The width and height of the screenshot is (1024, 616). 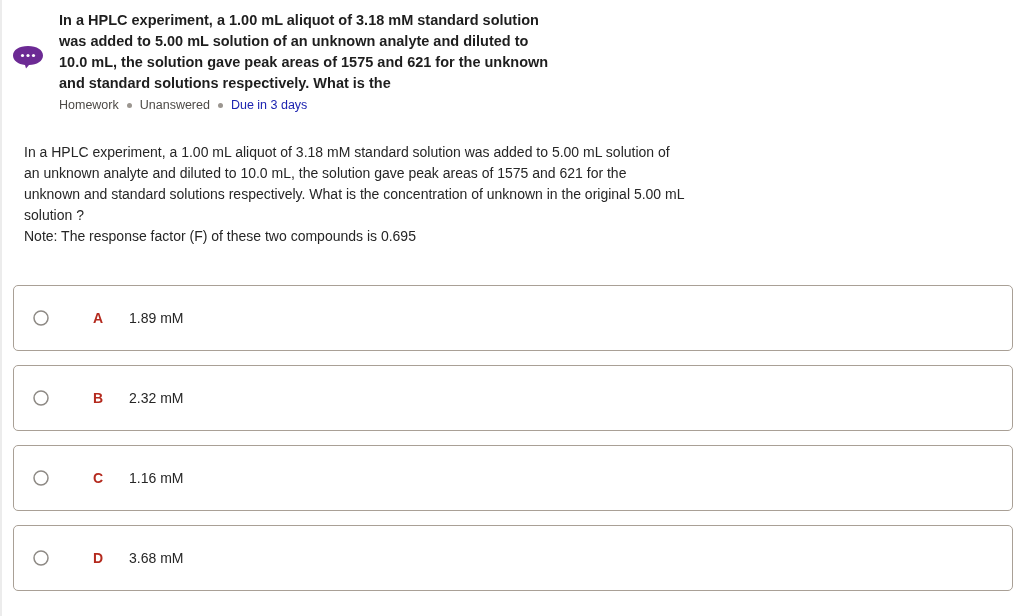 I want to click on question-title: In a HPLC experiment, a 1.00 mL aliquot of 3.18 mM standard solution was added to 5.00 mL solution of an unknown analyte and diluted to 10.0 mL, the solution gave peak areas of 1575 and 621 for the unknown and standard solutions respectively. What is the, so click(x=304, y=52).